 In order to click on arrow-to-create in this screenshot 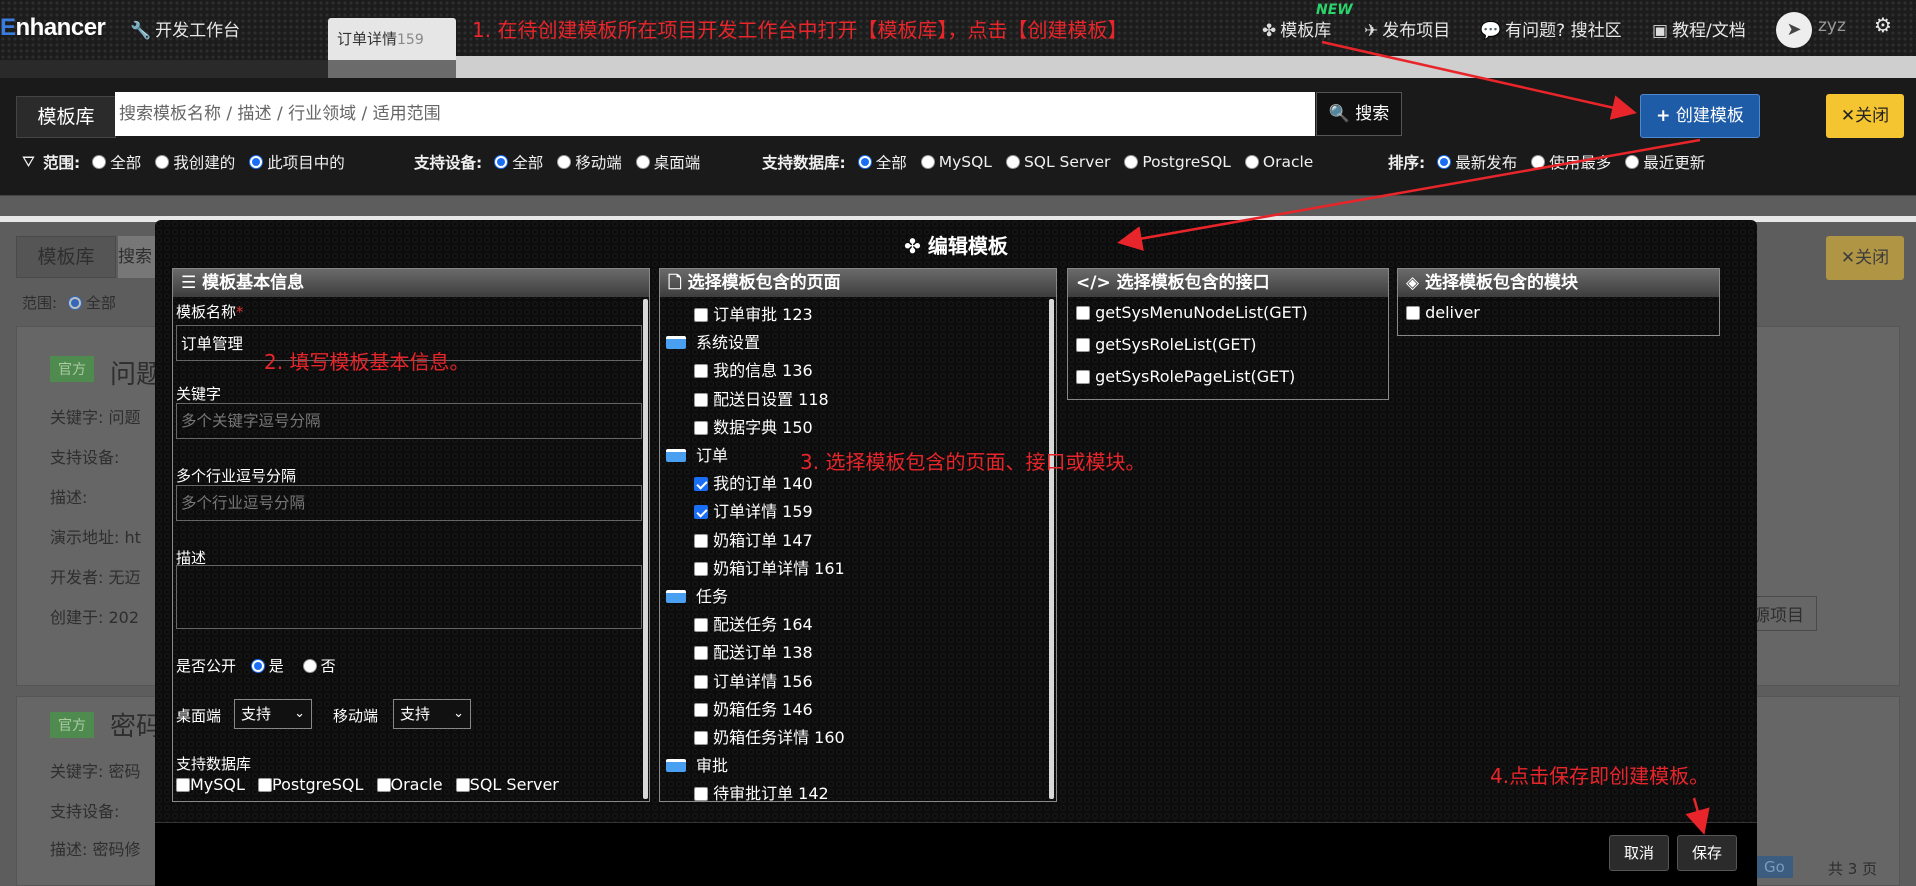, I will do `click(1479, 80)`.